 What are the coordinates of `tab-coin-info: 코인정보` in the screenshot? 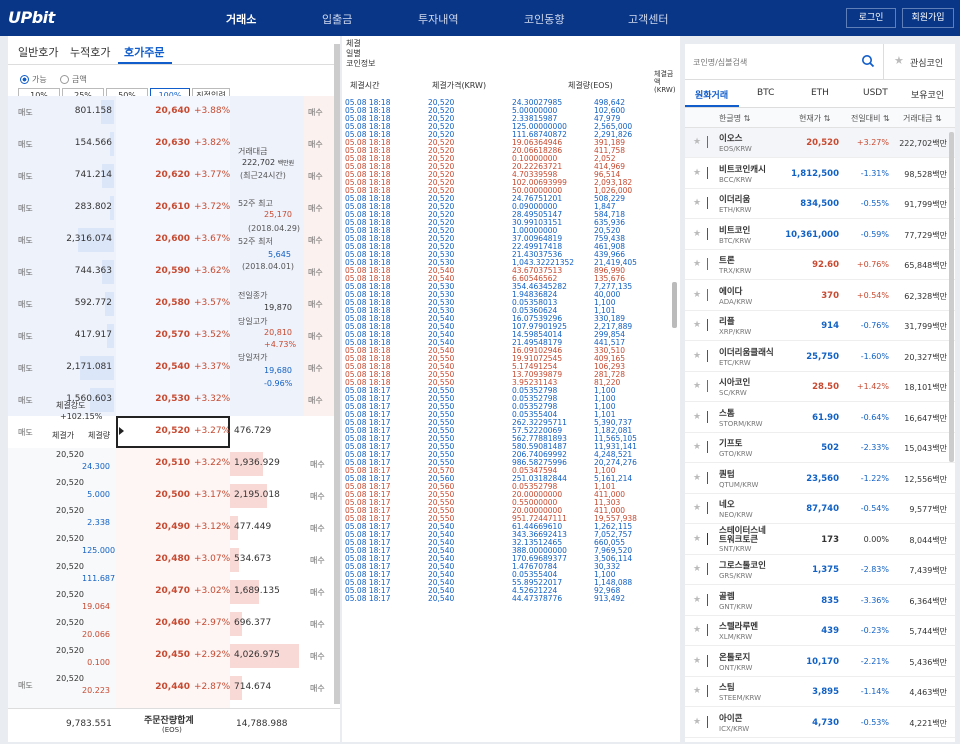 It's located at (360, 63).